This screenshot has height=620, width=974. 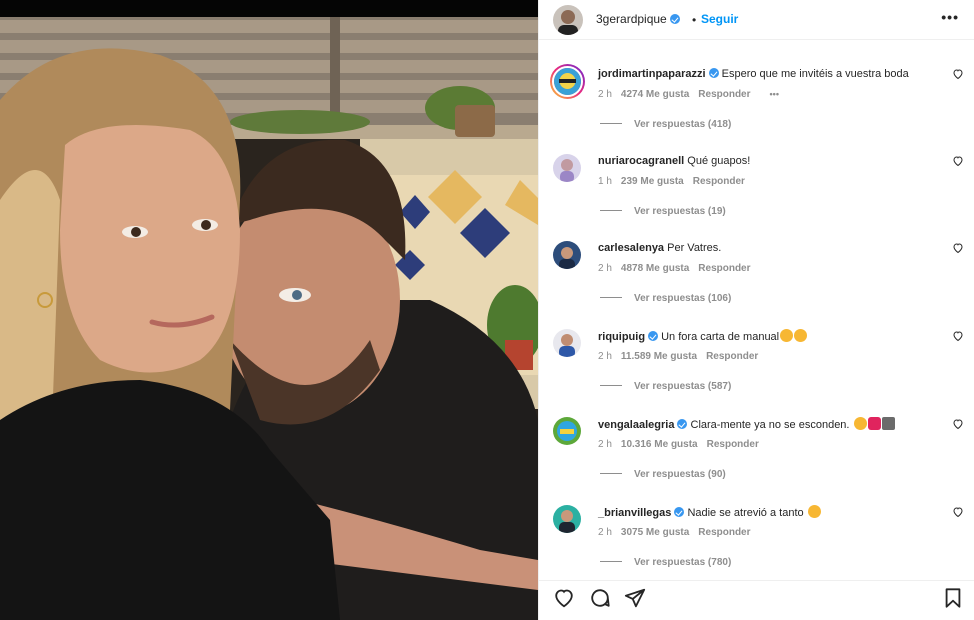 I want to click on comment-body: Qué guapos!, so click(x=719, y=161).